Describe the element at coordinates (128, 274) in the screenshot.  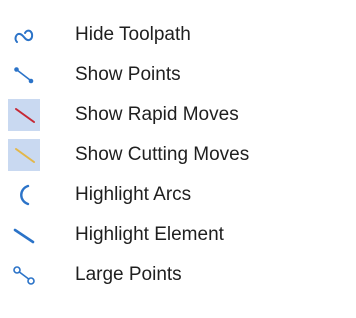
I see `menu-item-label: Large Points` at that location.